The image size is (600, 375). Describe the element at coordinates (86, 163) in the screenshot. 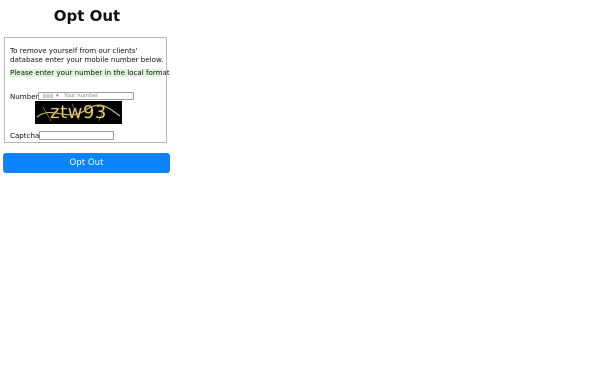

I see `opt-out-button: Opt Out` at that location.